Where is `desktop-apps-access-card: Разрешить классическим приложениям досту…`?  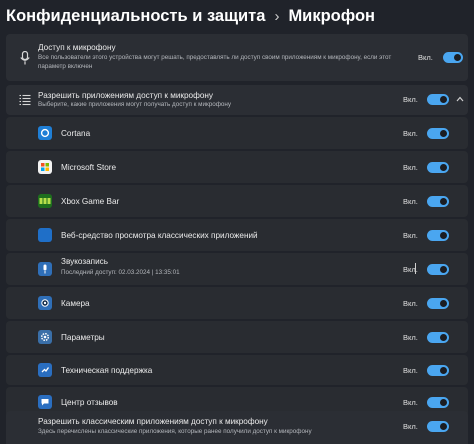
desktop-apps-access-card: Разрешить классическим приложениям досту… is located at coordinates (237, 427).